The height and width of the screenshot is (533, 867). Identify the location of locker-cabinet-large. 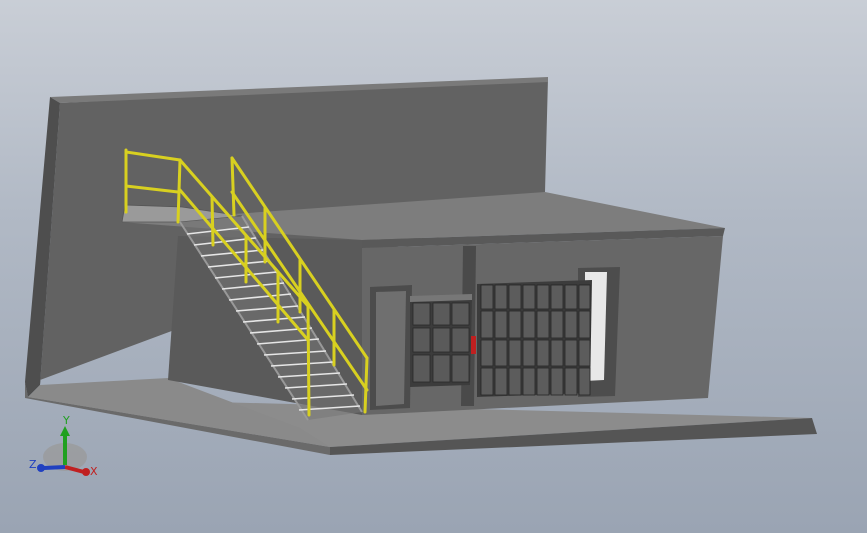
(534, 338).